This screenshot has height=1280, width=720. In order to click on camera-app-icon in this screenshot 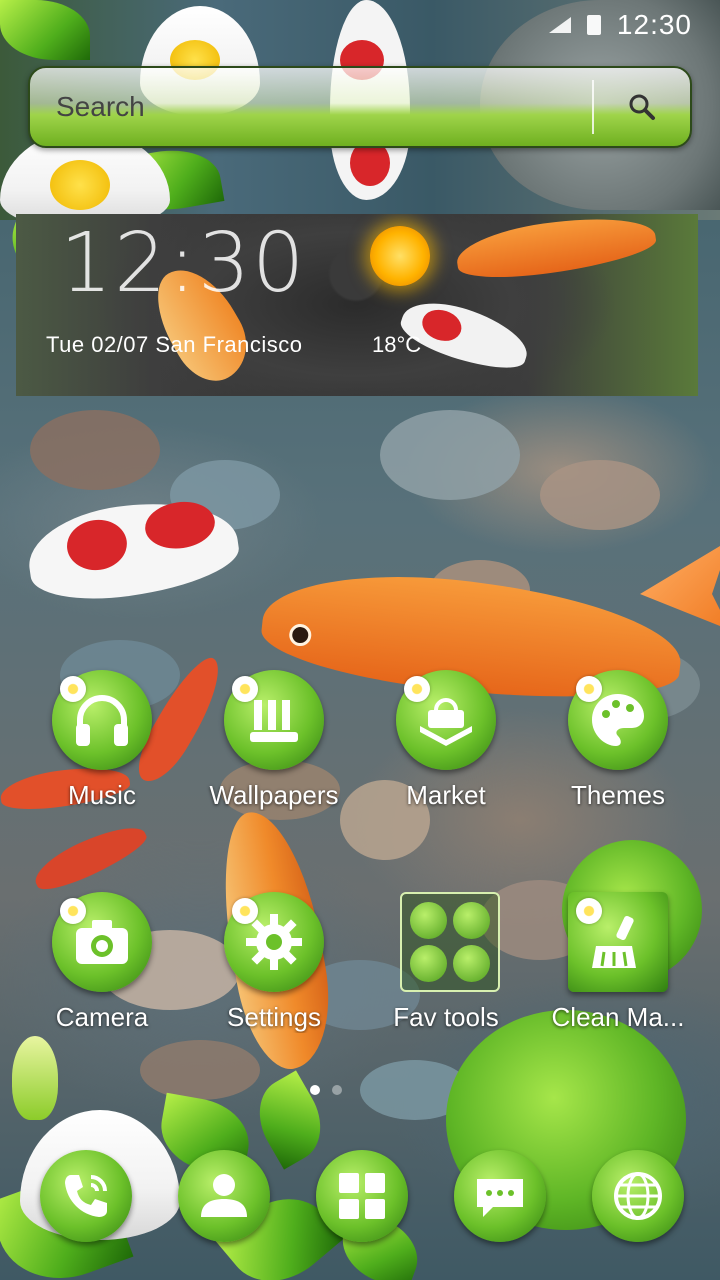, I will do `click(102, 942)`.